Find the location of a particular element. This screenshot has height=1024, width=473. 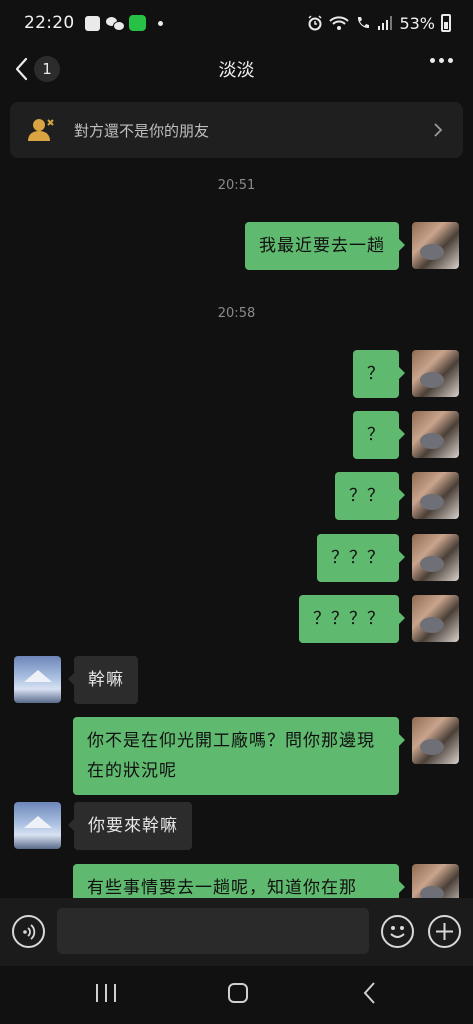

signal-icon is located at coordinates (385, 23).